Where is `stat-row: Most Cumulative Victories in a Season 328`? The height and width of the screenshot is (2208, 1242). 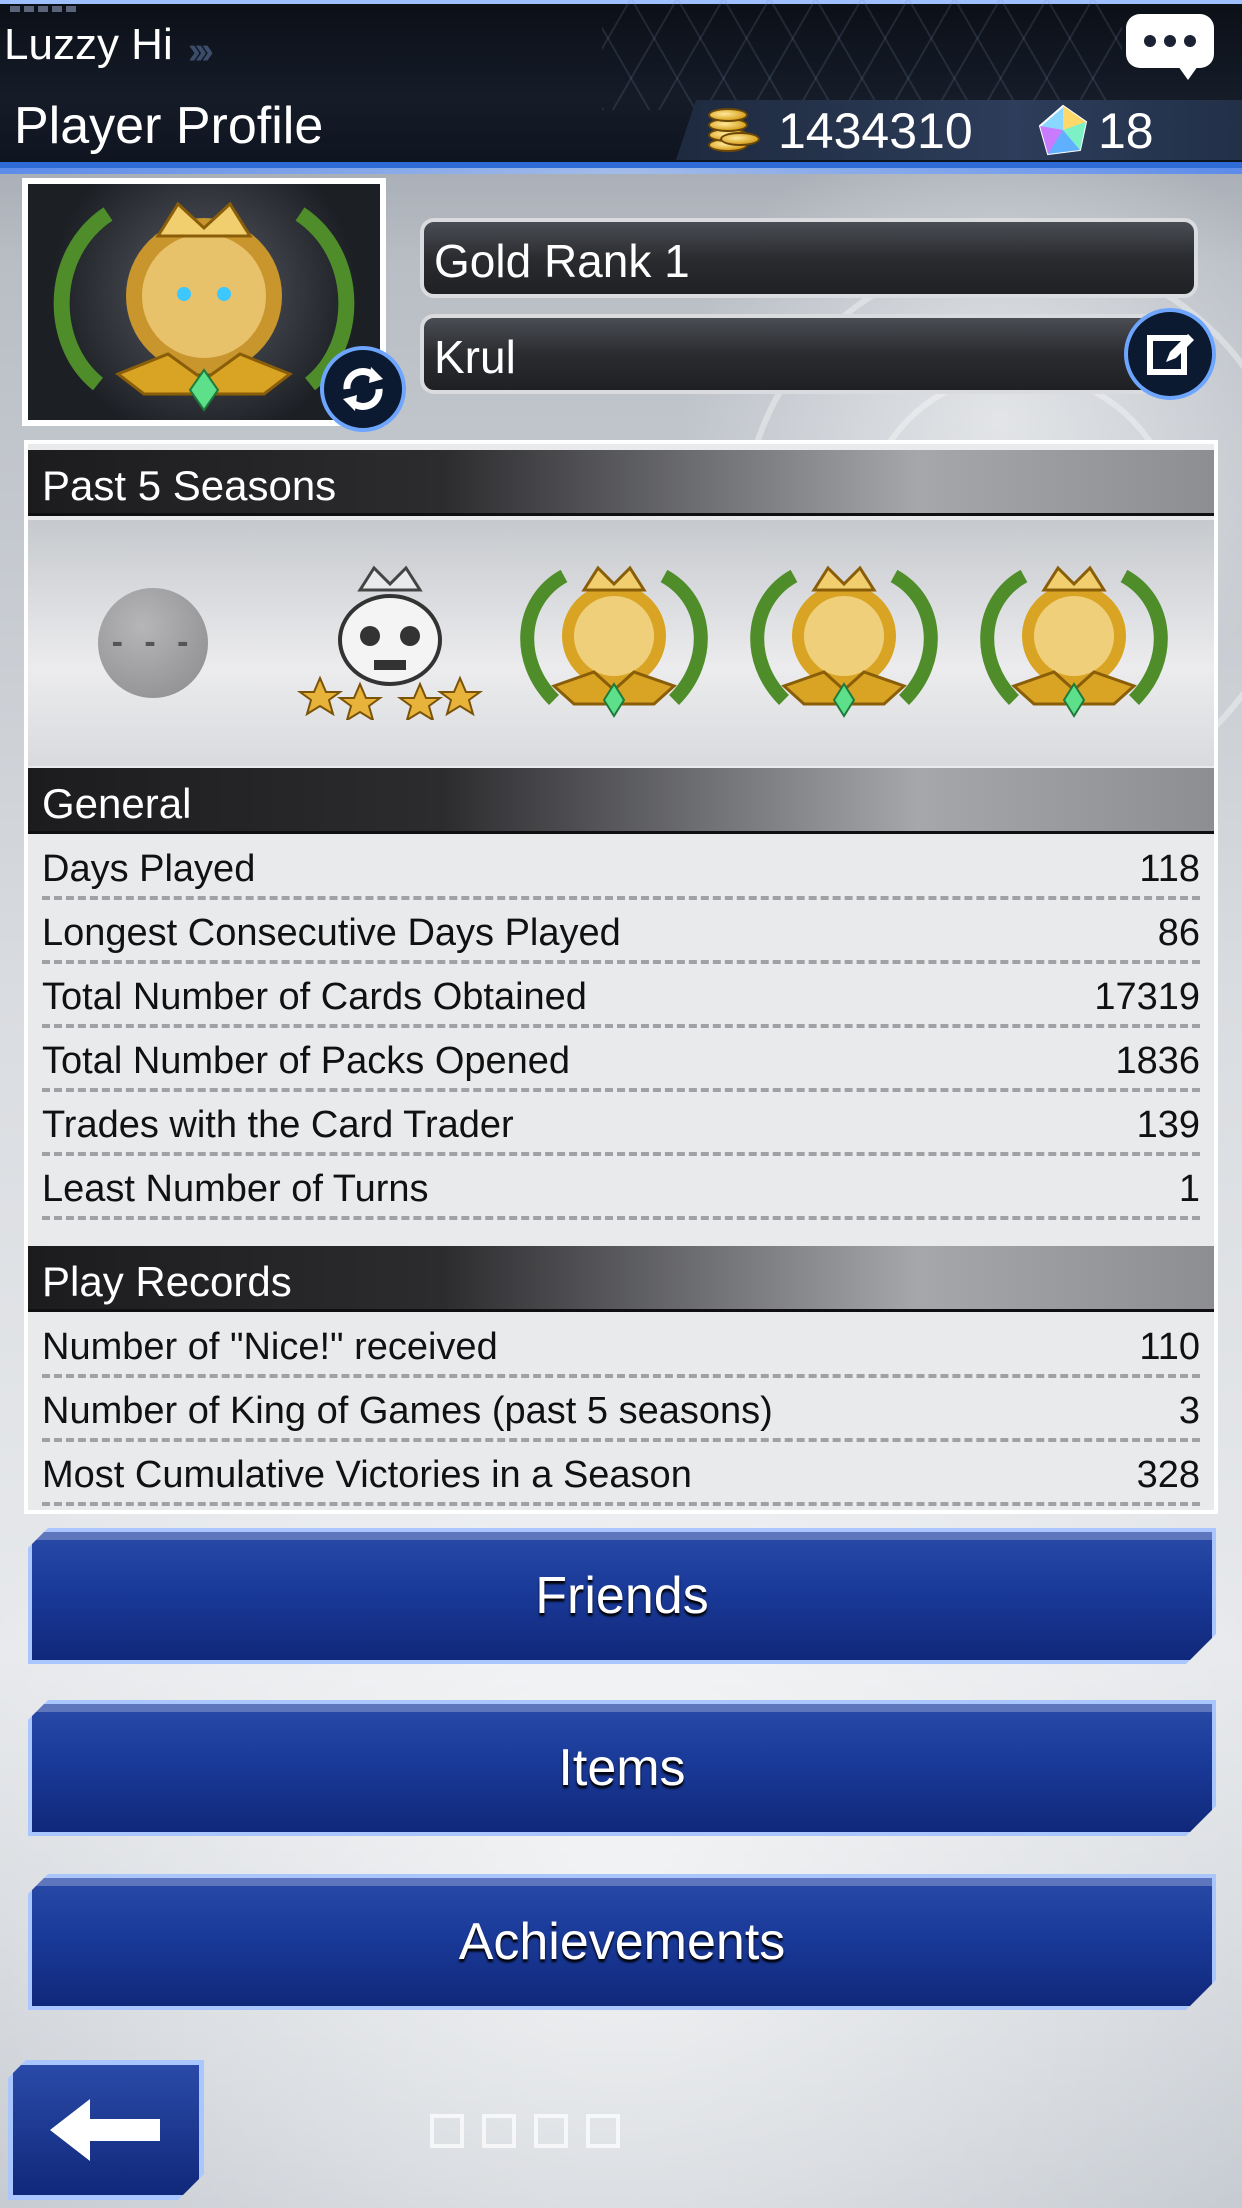 stat-row: Most Cumulative Victories in a Season 328 is located at coordinates (621, 1474).